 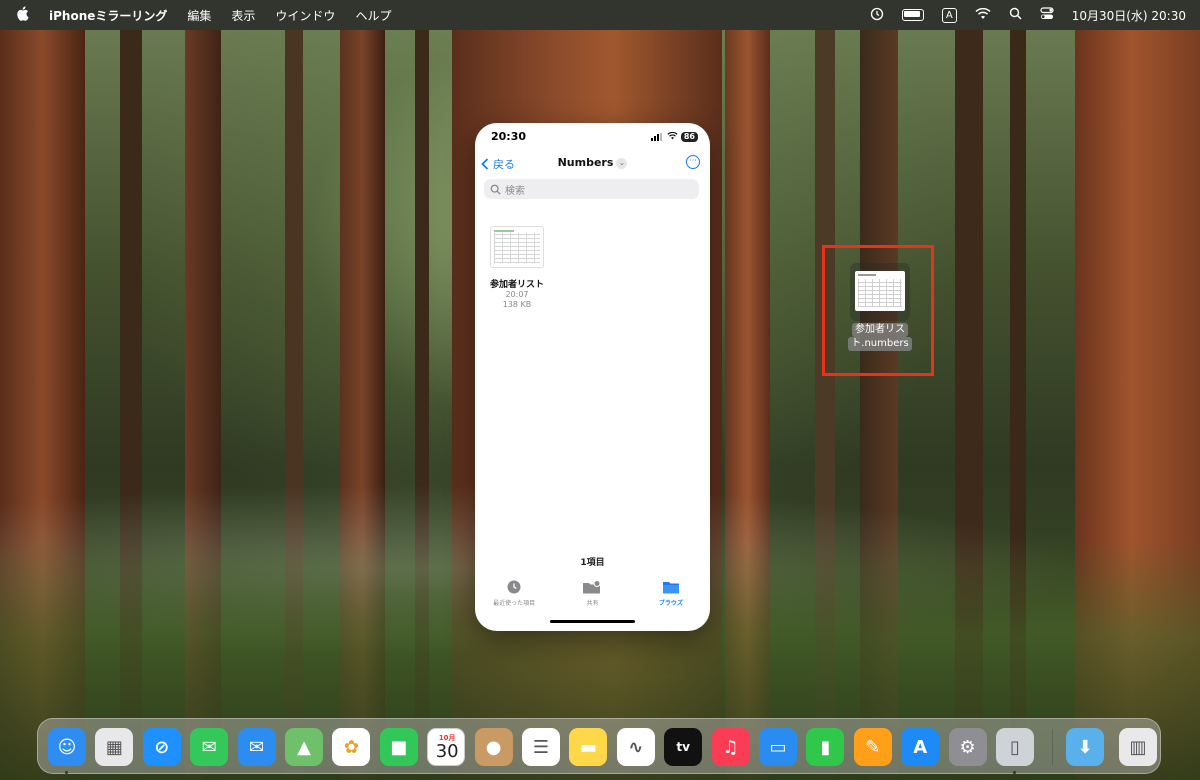 I want to click on appstore-icon: A, so click(x=920, y=747).